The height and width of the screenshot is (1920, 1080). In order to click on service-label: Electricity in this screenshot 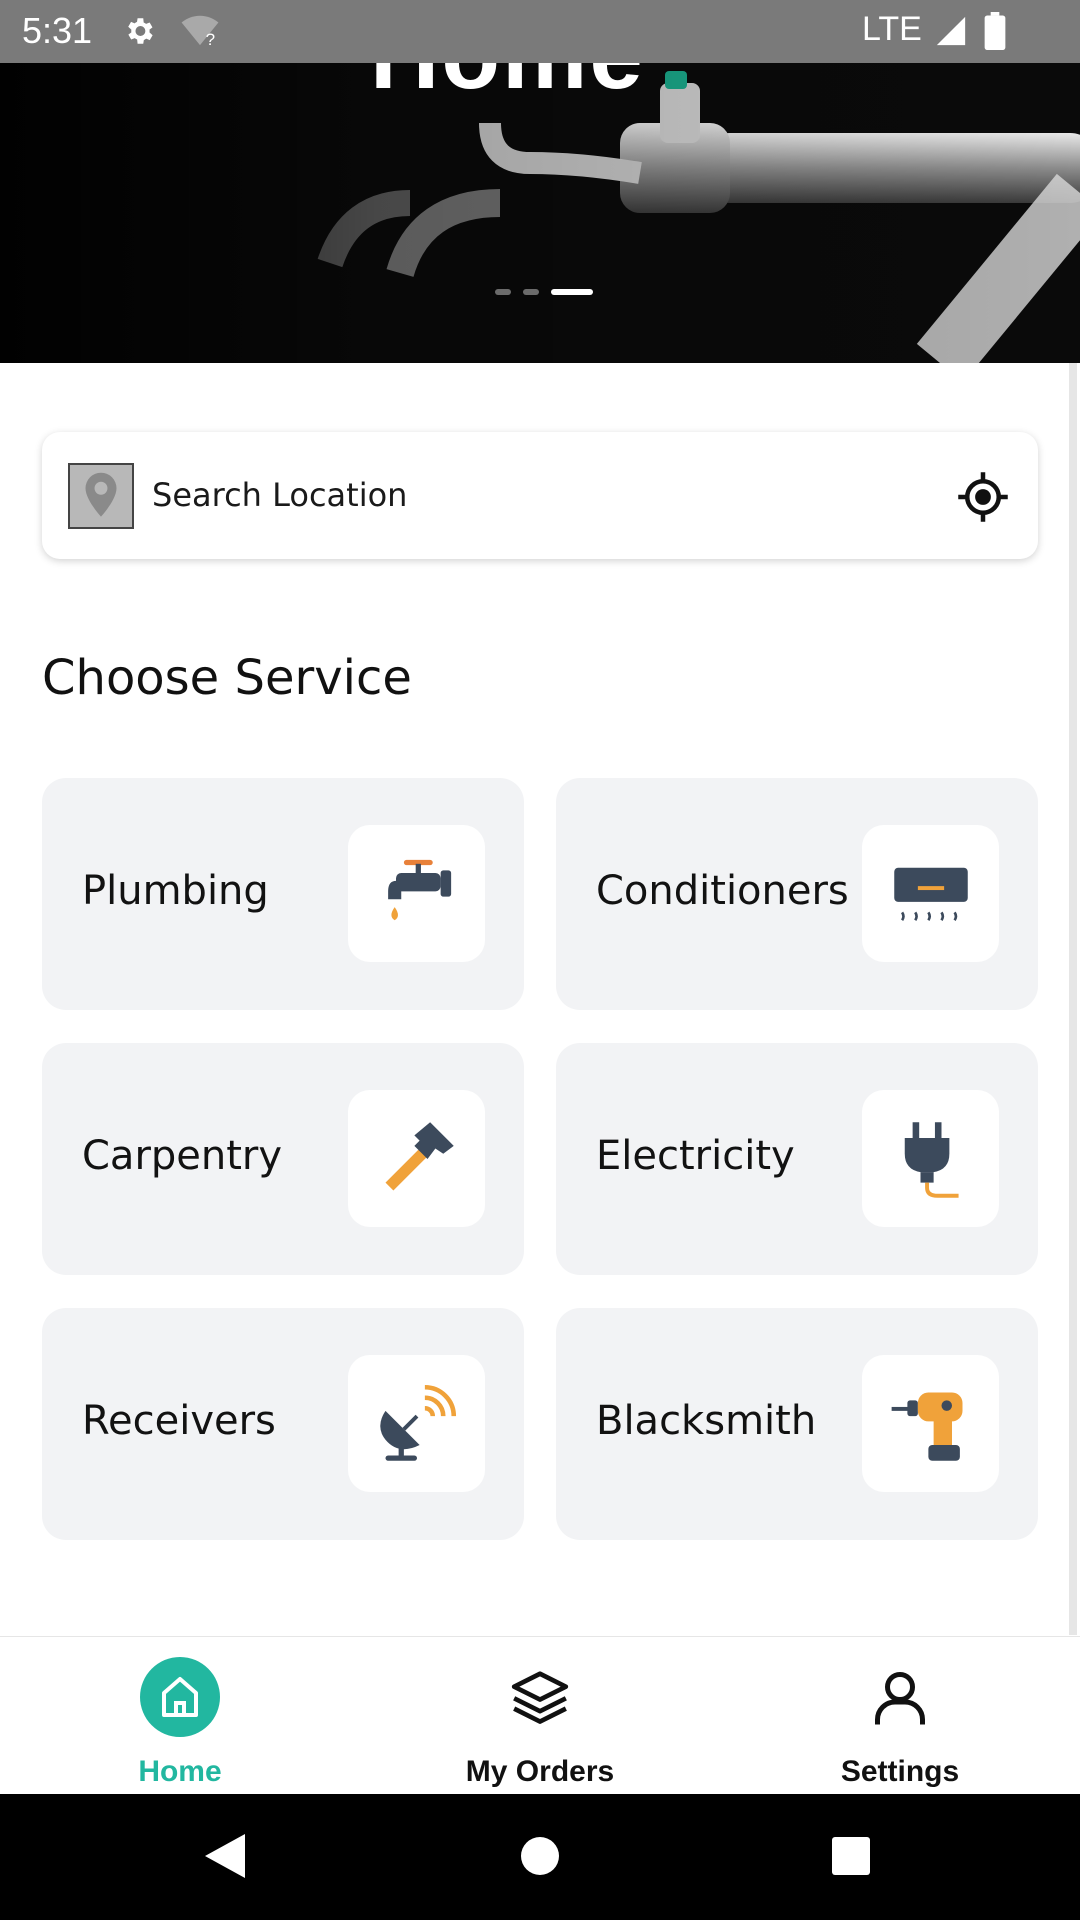, I will do `click(695, 1156)`.